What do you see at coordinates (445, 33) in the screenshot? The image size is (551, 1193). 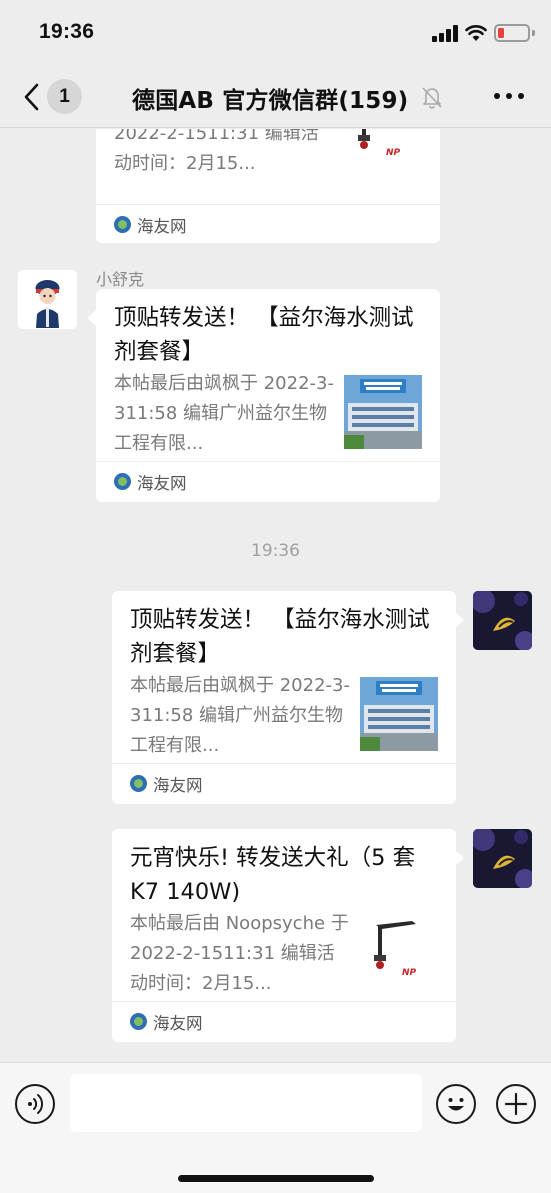 I see `signal-icon` at bounding box center [445, 33].